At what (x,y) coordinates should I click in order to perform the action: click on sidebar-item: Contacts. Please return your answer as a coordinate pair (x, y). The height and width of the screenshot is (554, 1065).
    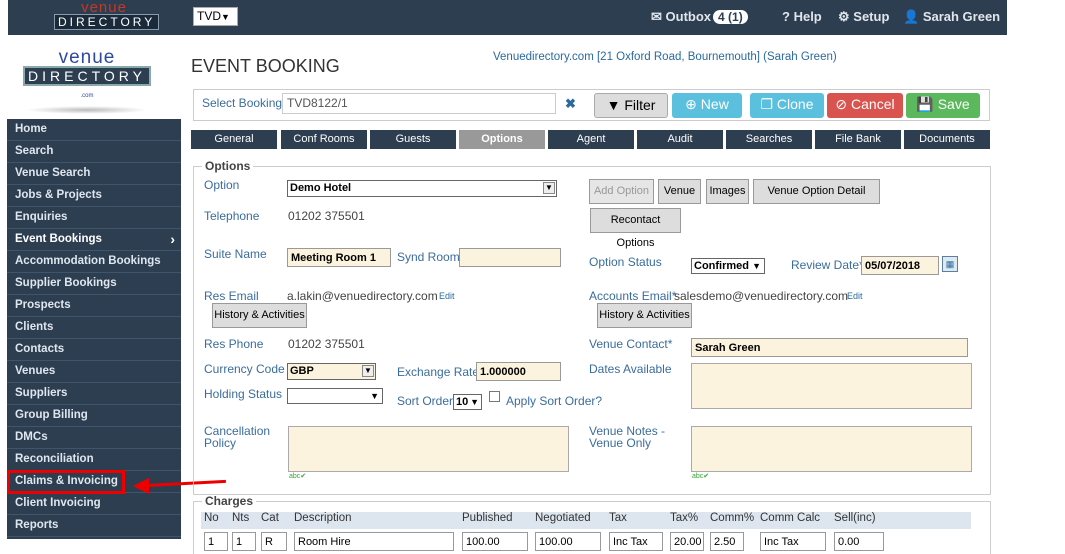
    Looking at the image, I should click on (94, 350).